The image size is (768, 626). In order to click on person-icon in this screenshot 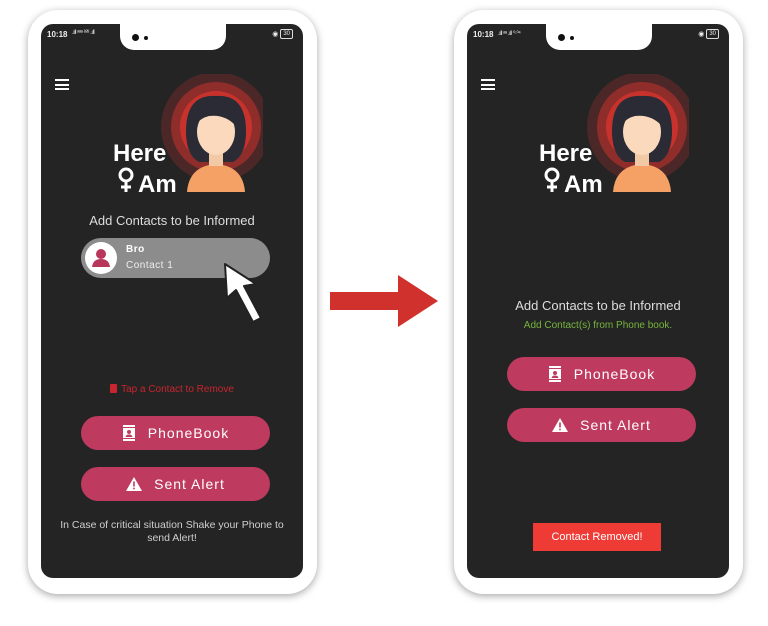, I will do `click(101, 258)`.